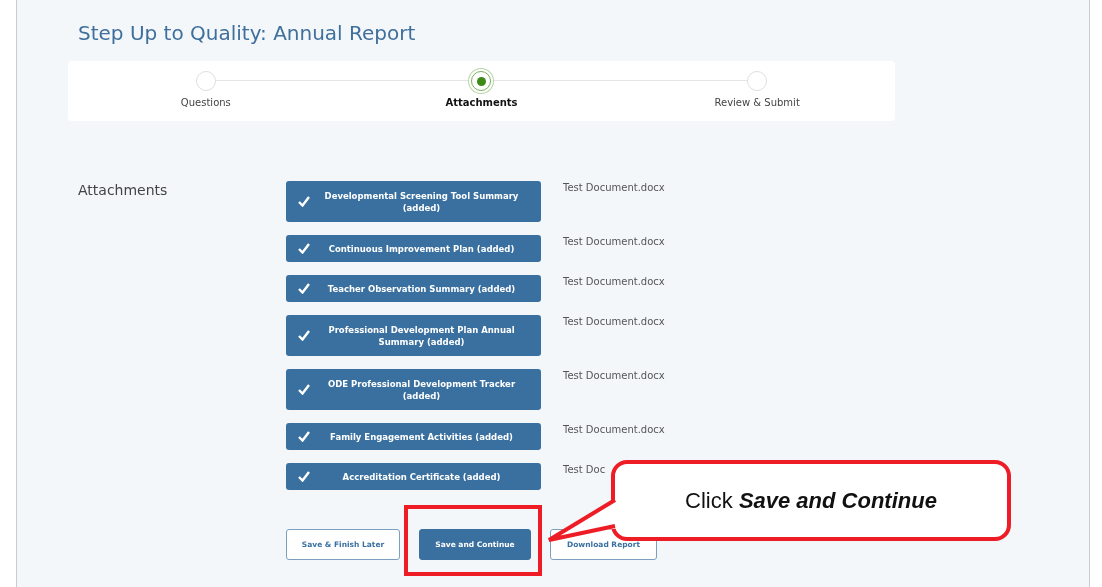  I want to click on page-title: Step Up to Quality: Annual Report, so click(247, 33).